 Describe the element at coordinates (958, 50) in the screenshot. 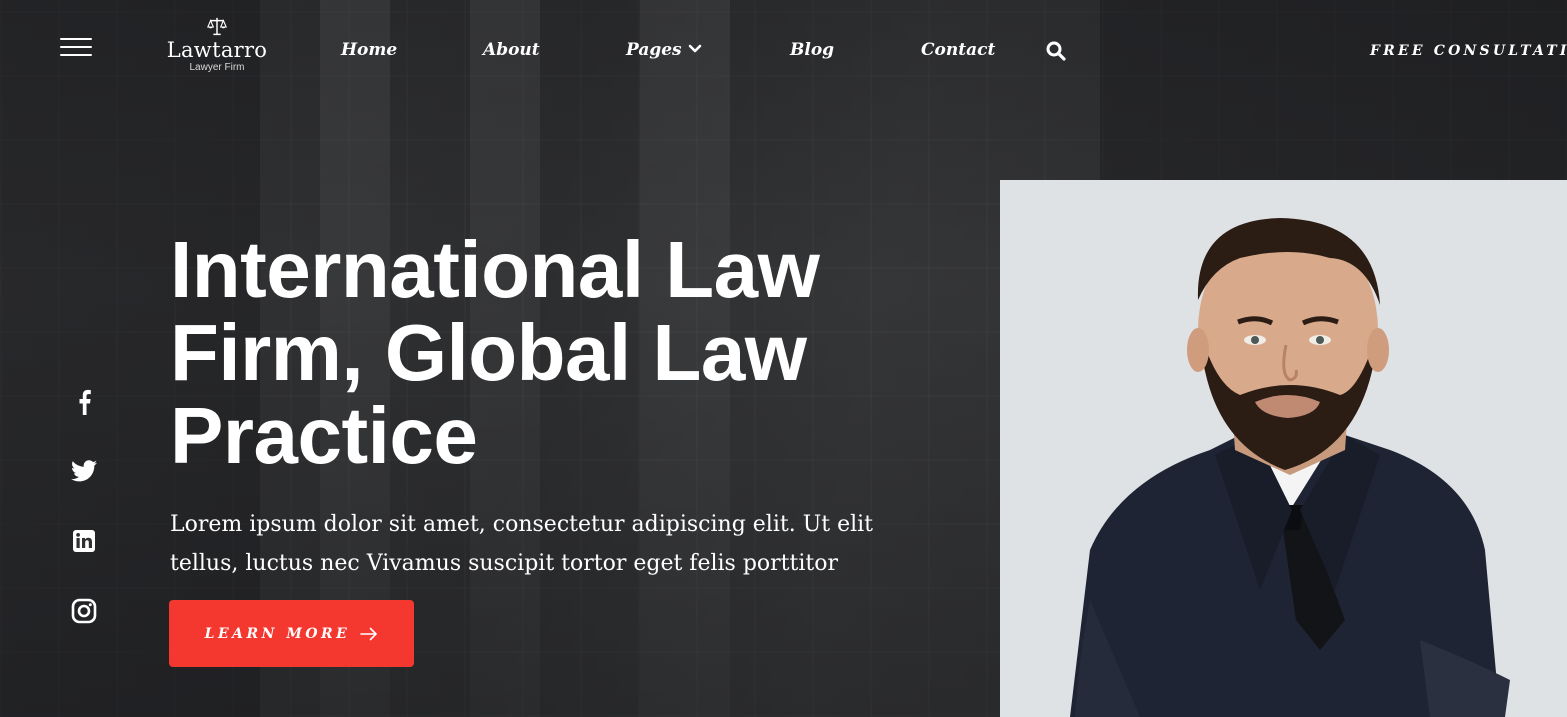

I see `nav-contact: Contact` at that location.